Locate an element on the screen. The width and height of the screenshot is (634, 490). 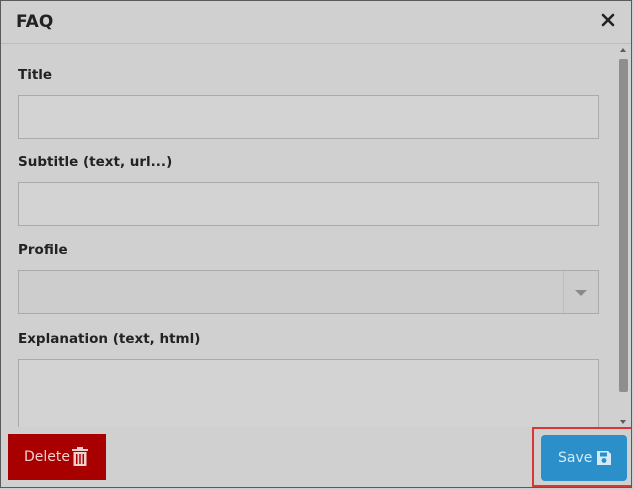
delete-button-label: Delete is located at coordinates (47, 457).